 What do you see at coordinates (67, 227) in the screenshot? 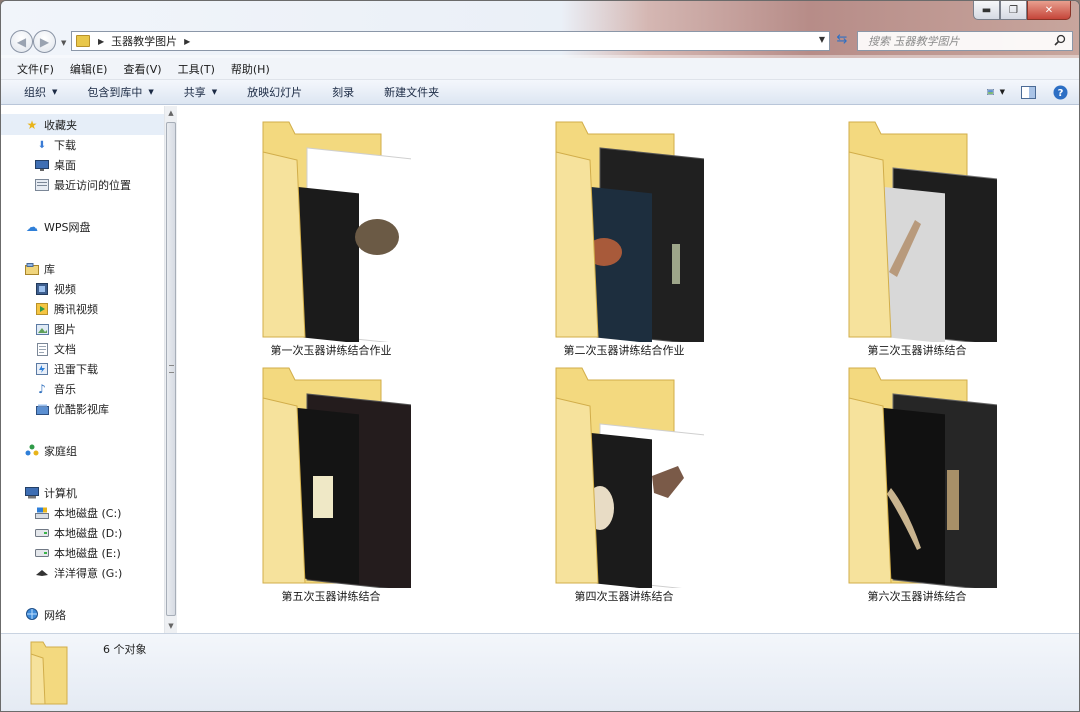
I see `sidebar-item-label: WPS网盘` at bounding box center [67, 227].